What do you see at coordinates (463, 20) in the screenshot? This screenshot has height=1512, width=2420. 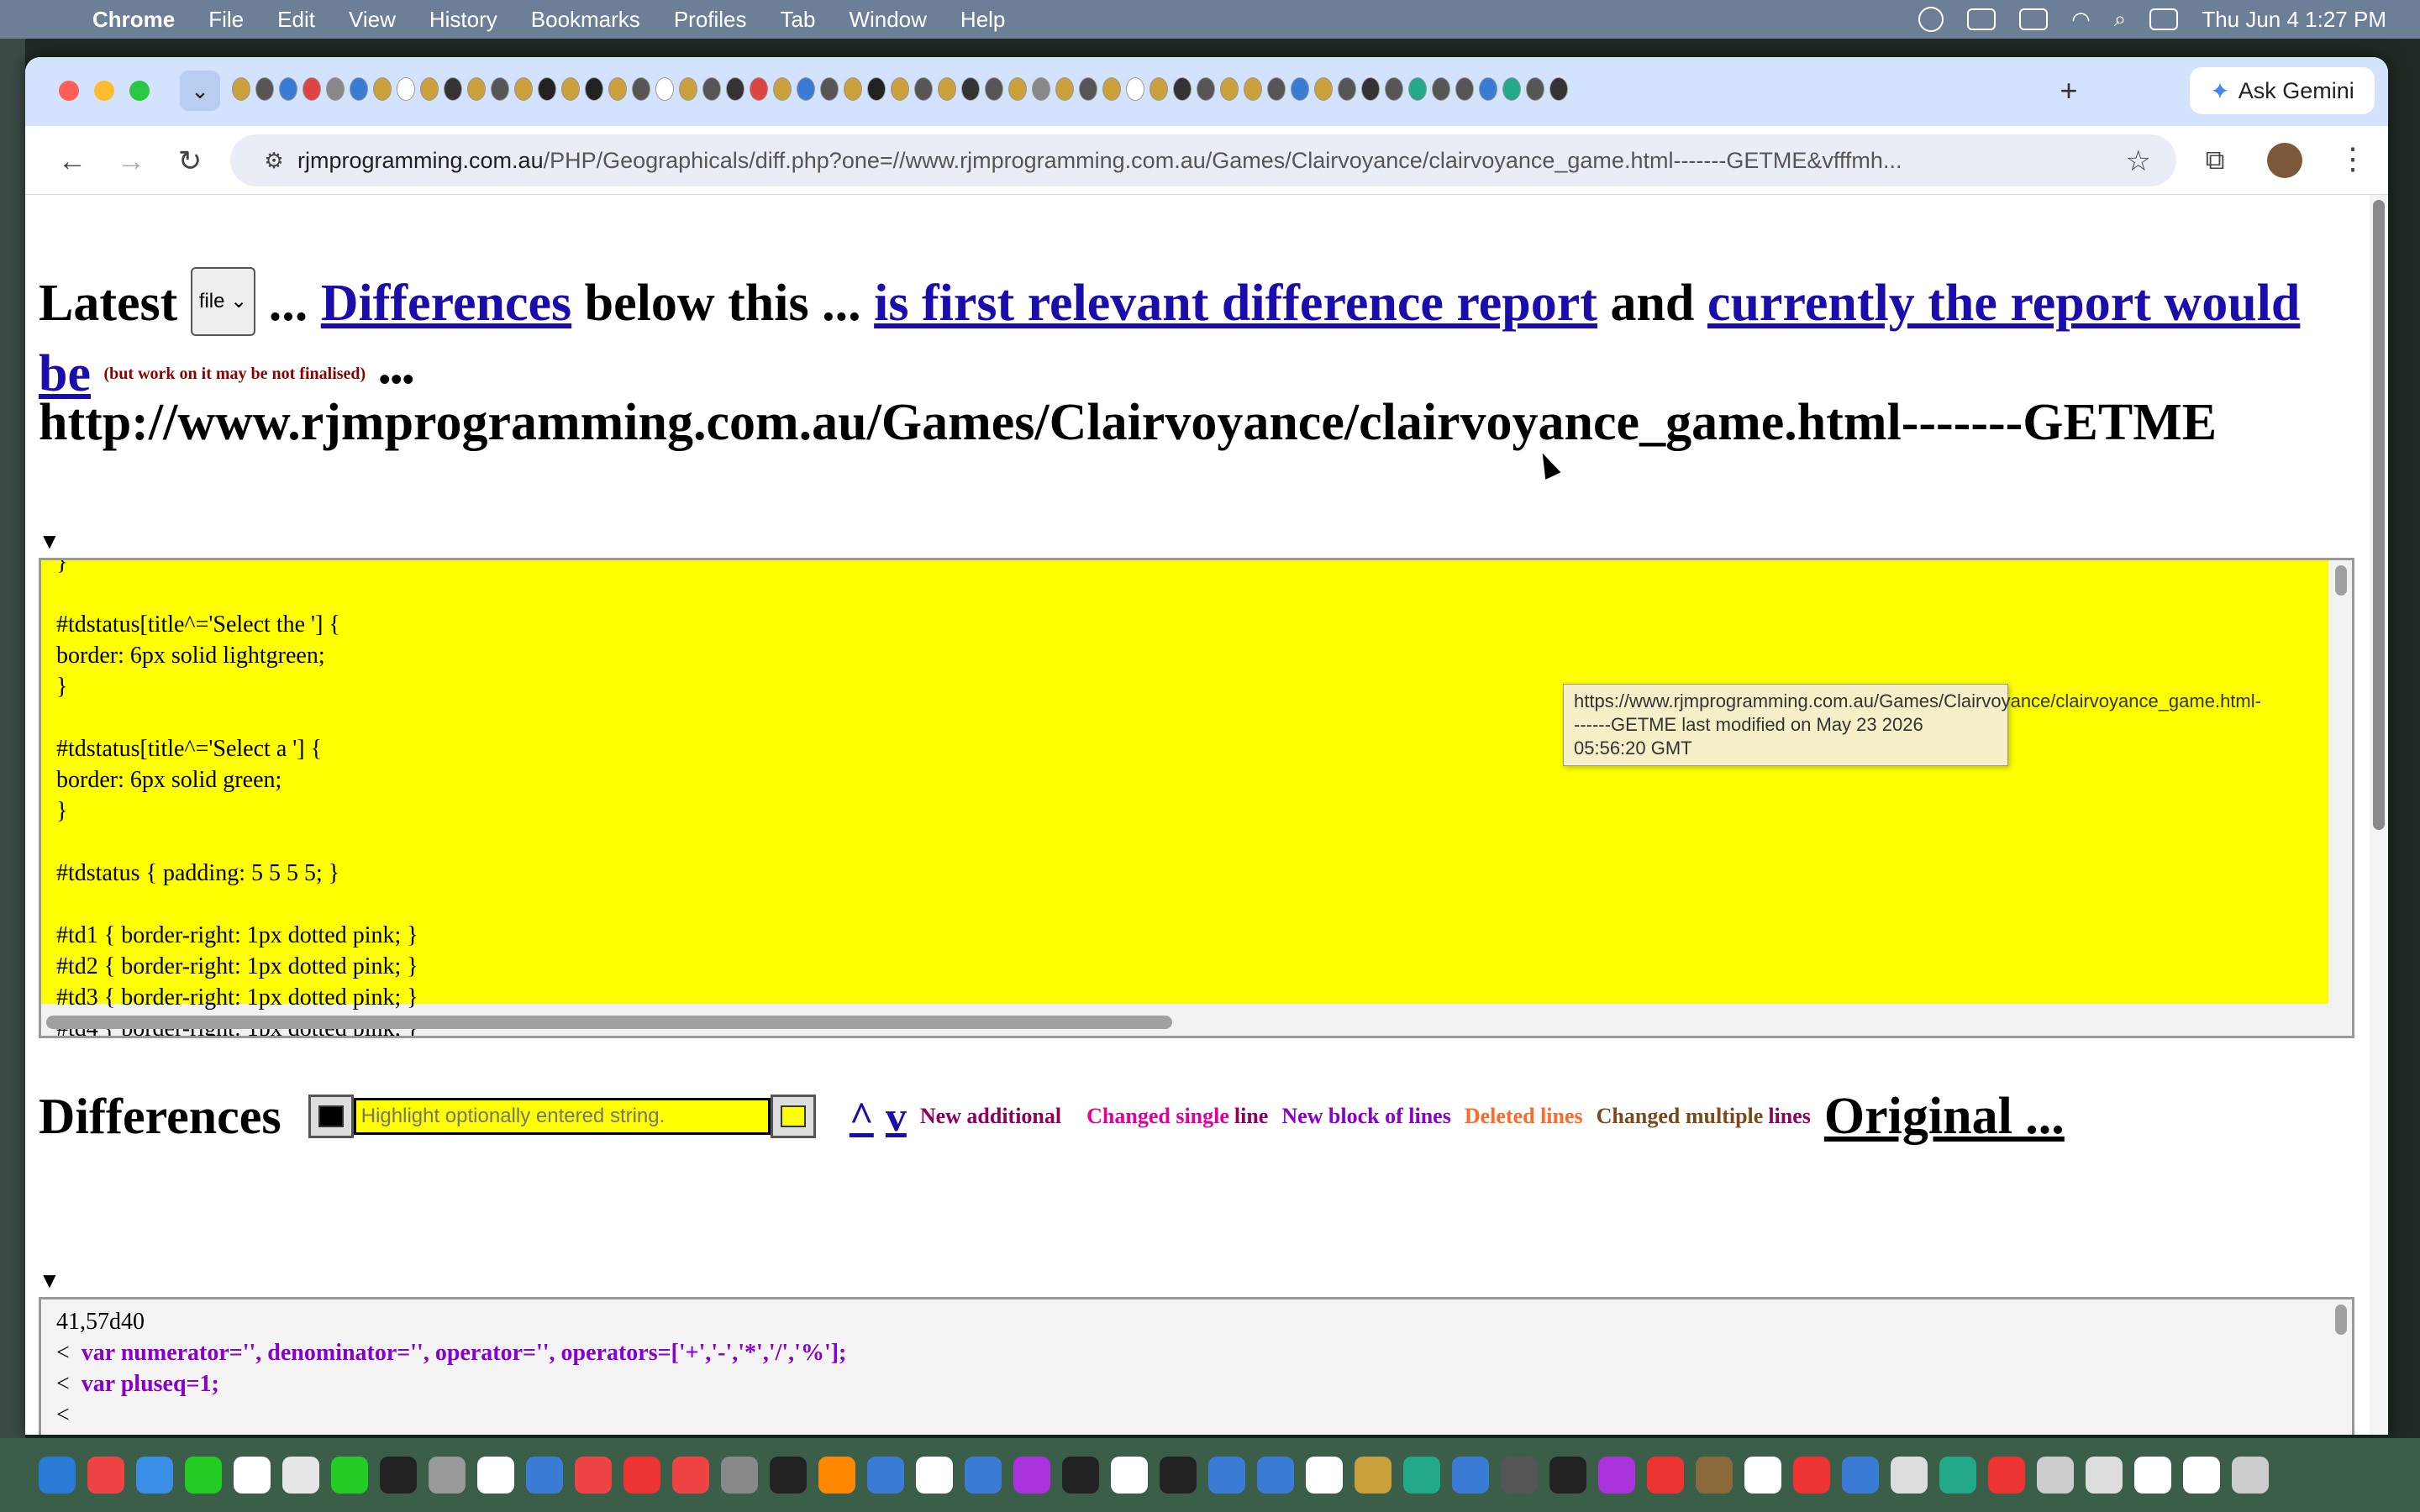 I see `menu-history: History` at bounding box center [463, 20].